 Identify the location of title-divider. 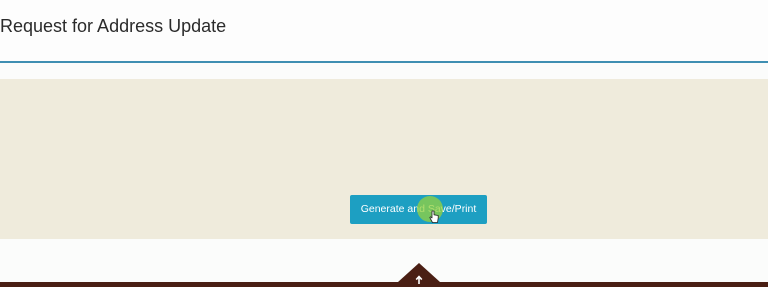
(384, 62).